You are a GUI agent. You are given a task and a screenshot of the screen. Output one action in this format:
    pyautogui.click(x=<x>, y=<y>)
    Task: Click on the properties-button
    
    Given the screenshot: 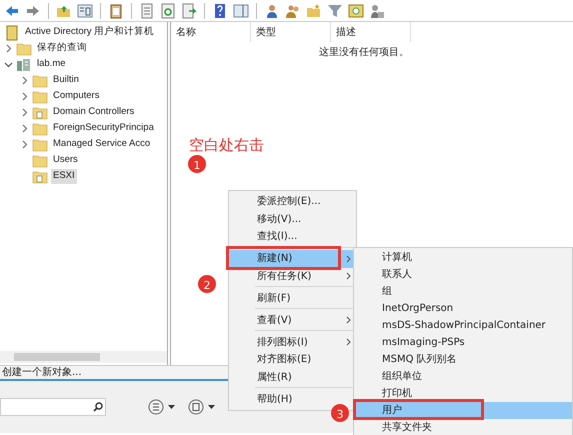 What is the action you would take?
    pyautogui.click(x=147, y=10)
    